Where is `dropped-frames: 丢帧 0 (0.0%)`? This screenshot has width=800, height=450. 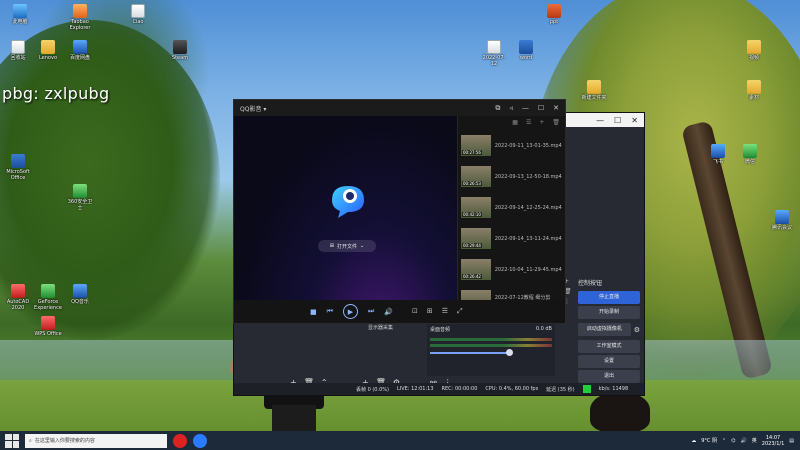 dropped-frames: 丢帧 0 (0.0%) is located at coordinates (372, 389).